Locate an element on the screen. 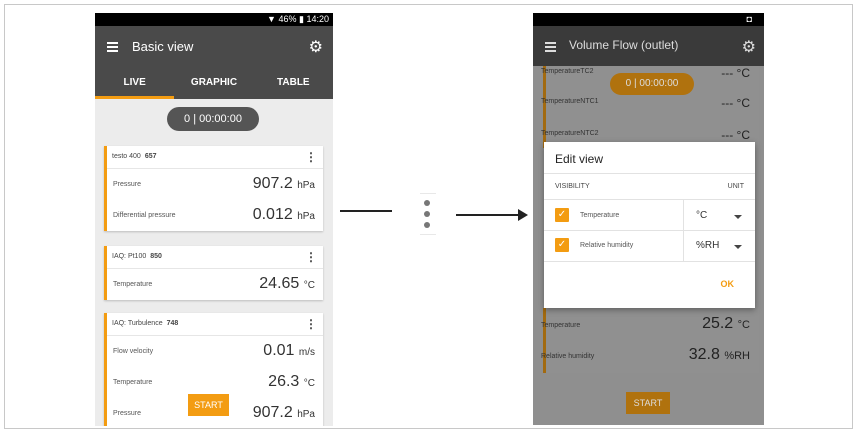  measurement-label: TemperatureNTC2 is located at coordinates (570, 133).